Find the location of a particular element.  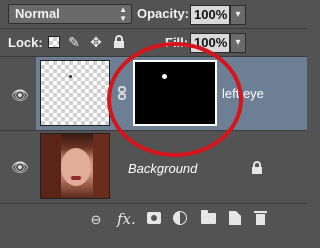

thumbnail-dot is located at coordinates (70, 76).